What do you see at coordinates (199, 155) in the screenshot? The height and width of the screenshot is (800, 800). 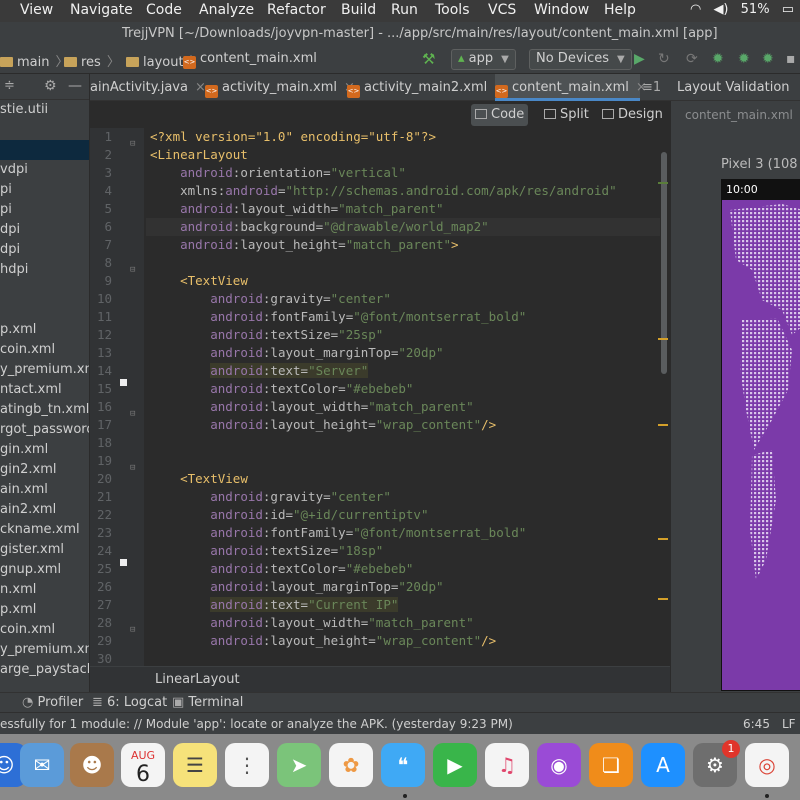 I see `code-line: <LinearLayout` at bounding box center [199, 155].